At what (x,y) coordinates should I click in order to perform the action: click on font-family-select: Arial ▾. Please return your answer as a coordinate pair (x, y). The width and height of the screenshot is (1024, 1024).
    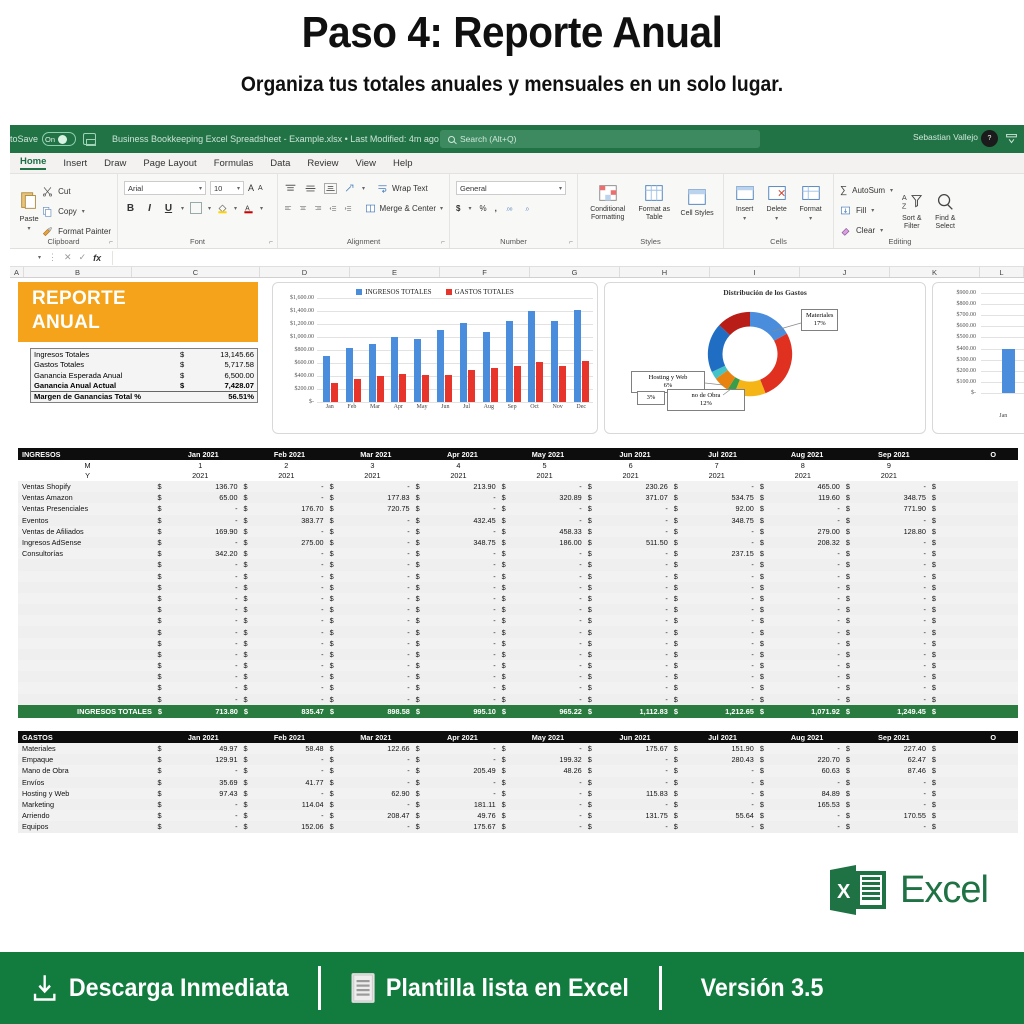
    Looking at the image, I should click on (165, 188).